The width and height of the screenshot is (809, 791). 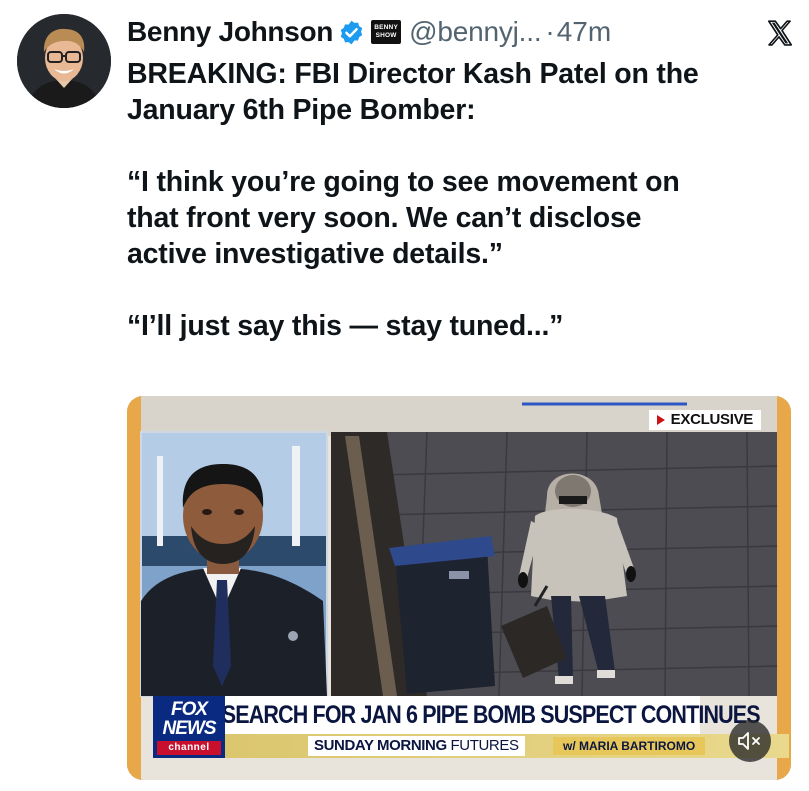 I want to click on author-name: Benny Johnson, so click(x=230, y=32).